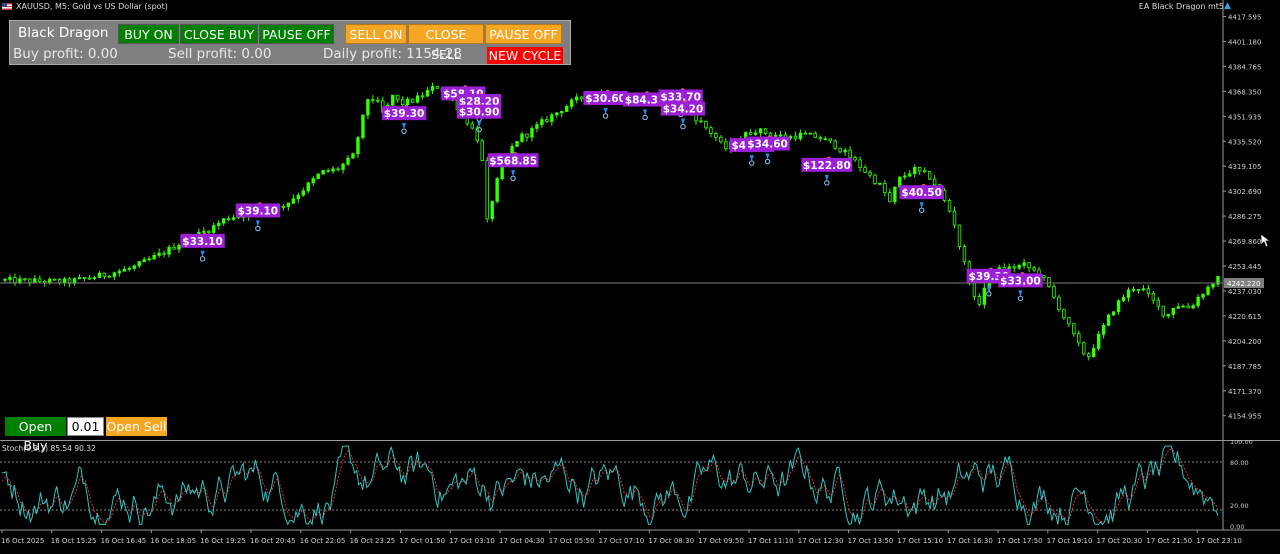 Image resolution: width=1280 pixels, height=554 pixels. What do you see at coordinates (1244, 67) in the screenshot?
I see `price-tick-label: 4384.765` at bounding box center [1244, 67].